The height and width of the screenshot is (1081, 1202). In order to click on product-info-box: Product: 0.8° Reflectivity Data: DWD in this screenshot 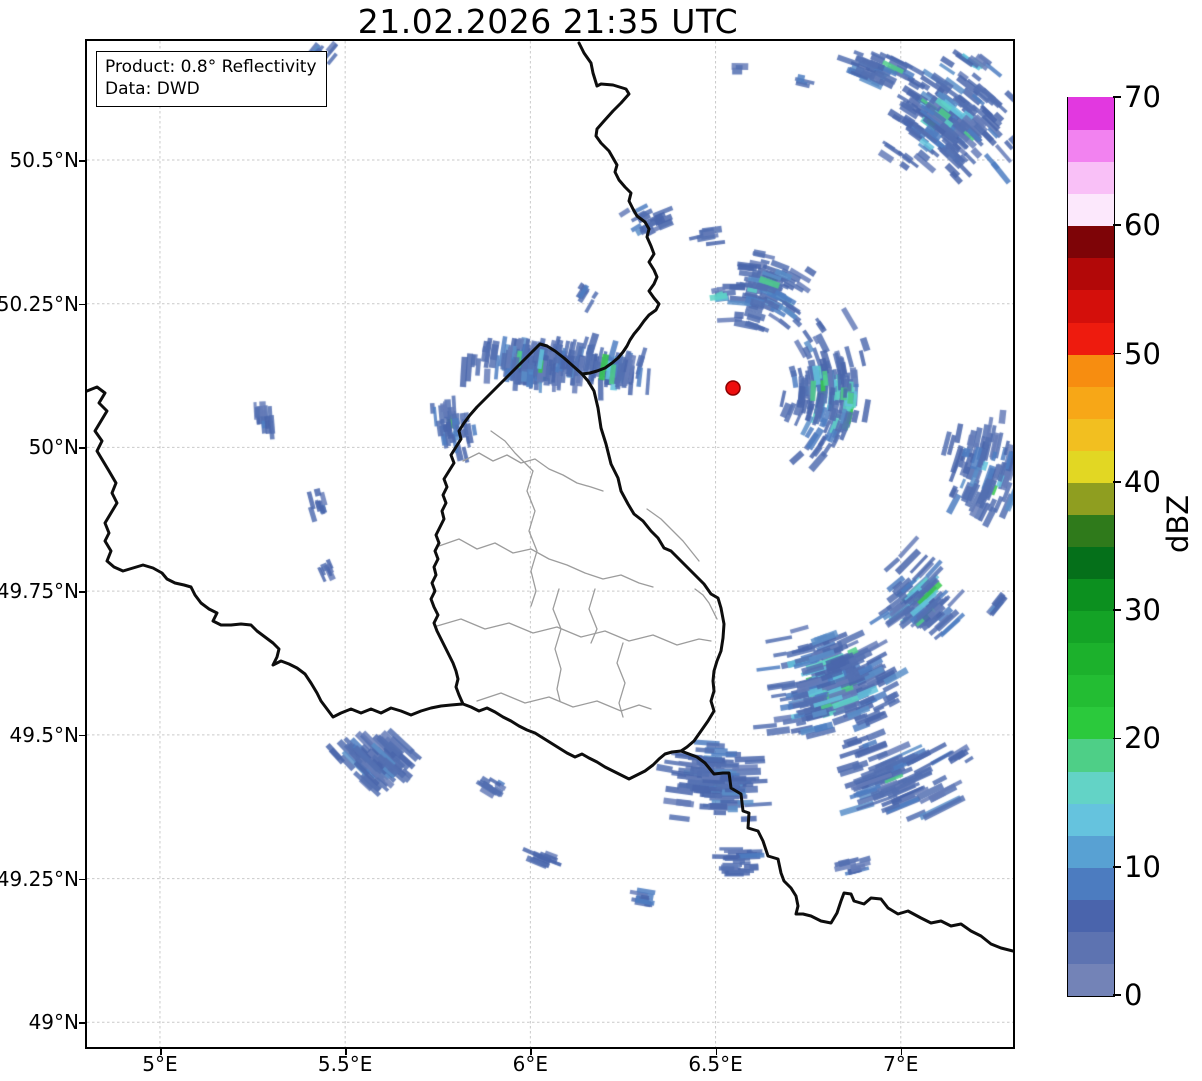, I will do `click(211, 79)`.